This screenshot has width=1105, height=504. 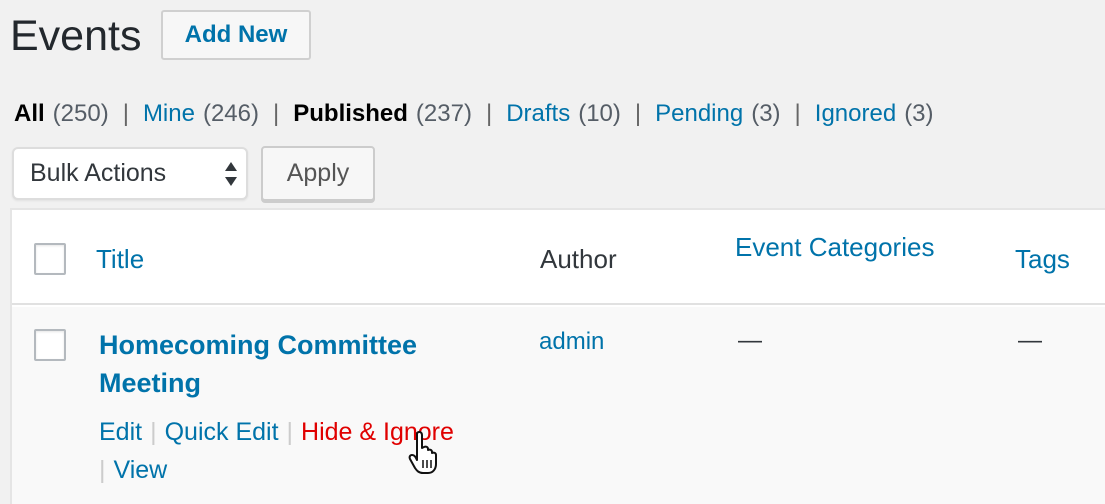 I want to click on column-tags: Tags, so click(x=1042, y=259).